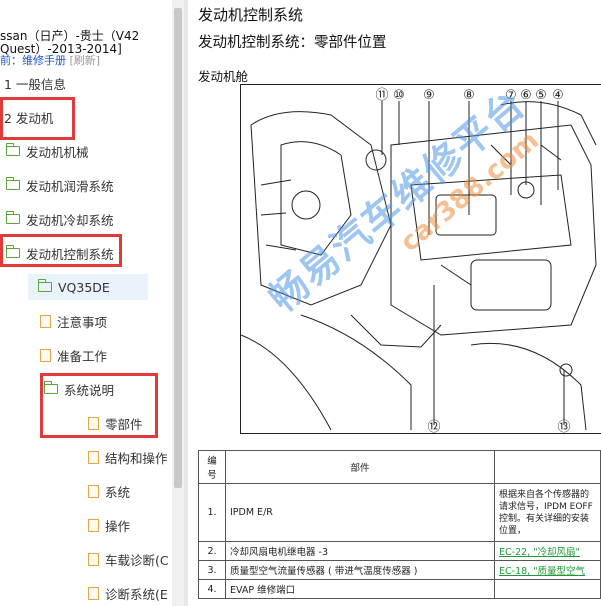 The width and height of the screenshot is (601, 606). I want to click on tree-item-engine-mechanical: 发动机机械, so click(47, 151).